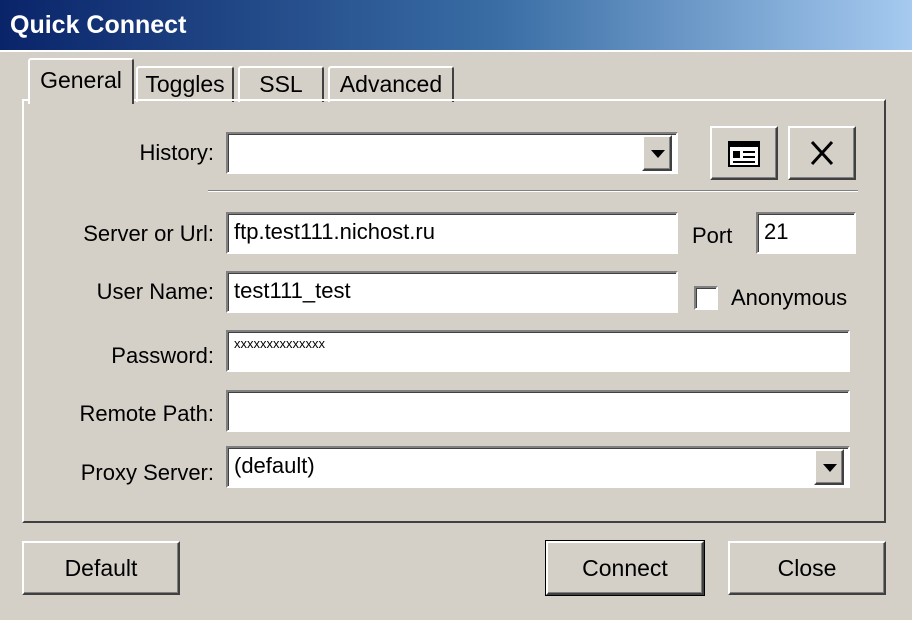 This screenshot has width=912, height=620. Describe the element at coordinates (281, 84) in the screenshot. I see `tab-ssl: SSL` at that location.